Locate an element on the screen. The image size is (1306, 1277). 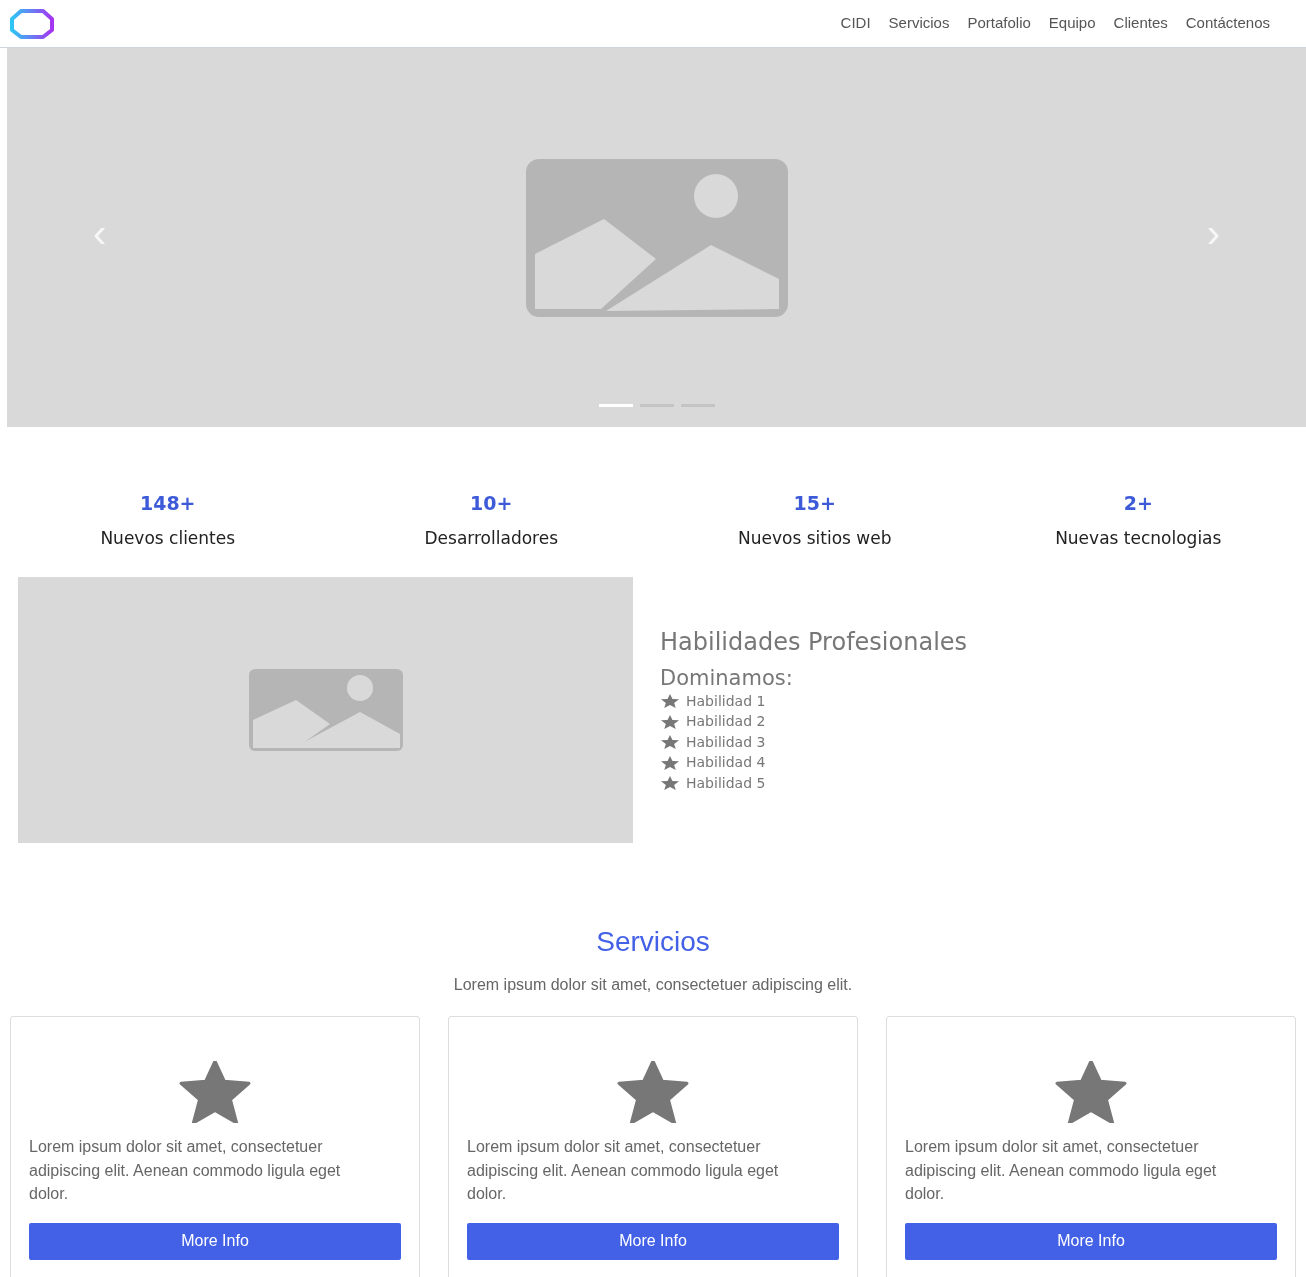
skill-item: Habilidad 5 is located at coordinates (726, 783).